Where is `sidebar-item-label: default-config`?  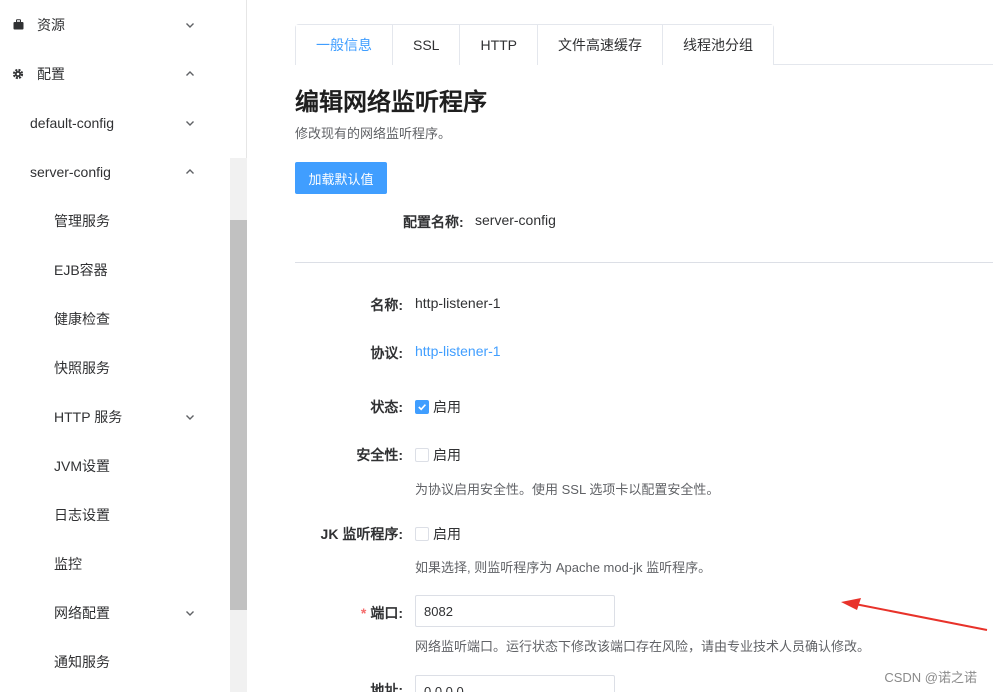 sidebar-item-label: default-config is located at coordinates (72, 122).